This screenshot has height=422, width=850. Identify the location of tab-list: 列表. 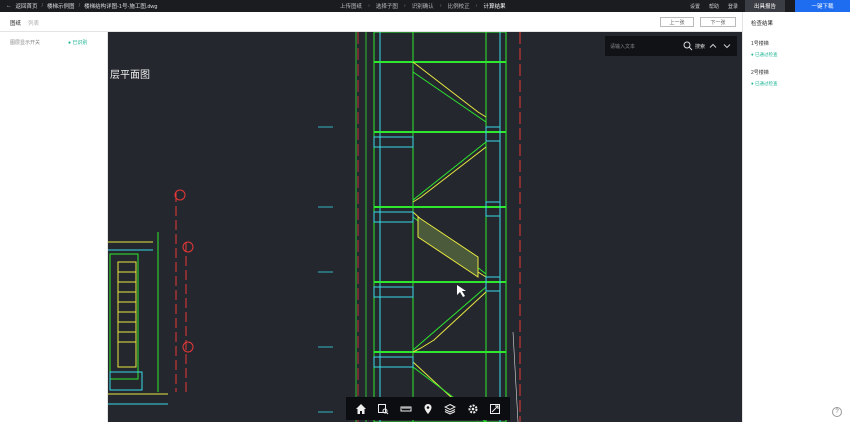
(33, 23).